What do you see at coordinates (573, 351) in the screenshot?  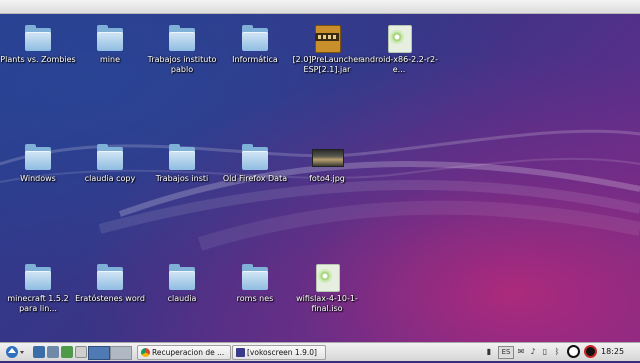 I see `record-pause-icon` at bounding box center [573, 351].